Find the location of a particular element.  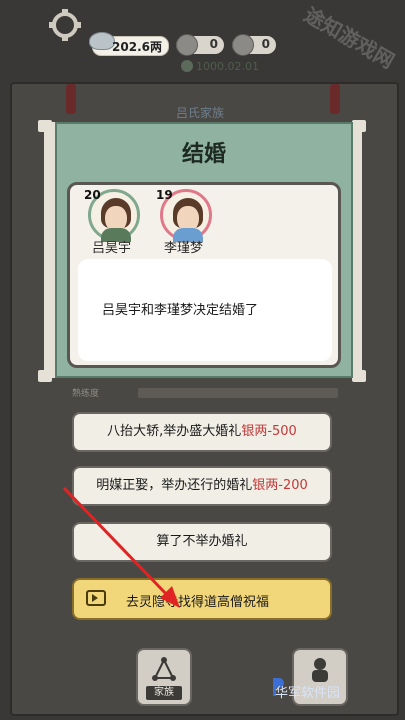

play-icon is located at coordinates (187, 66).